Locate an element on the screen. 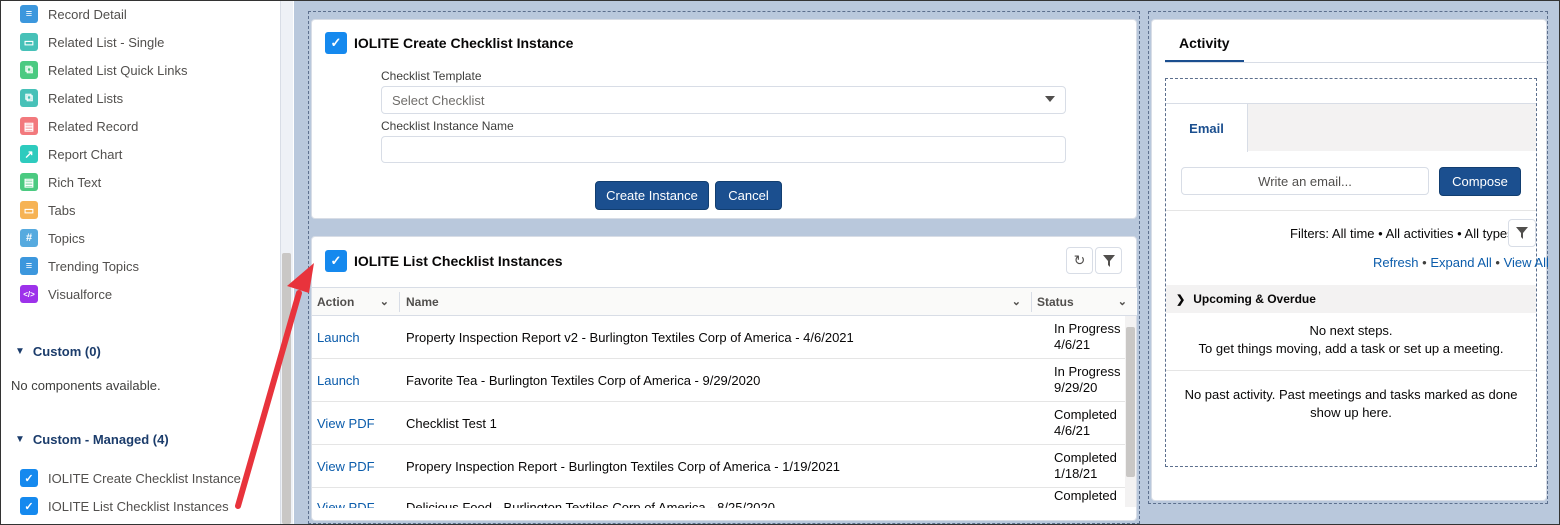  template-label: Checklist Template is located at coordinates (431, 76).